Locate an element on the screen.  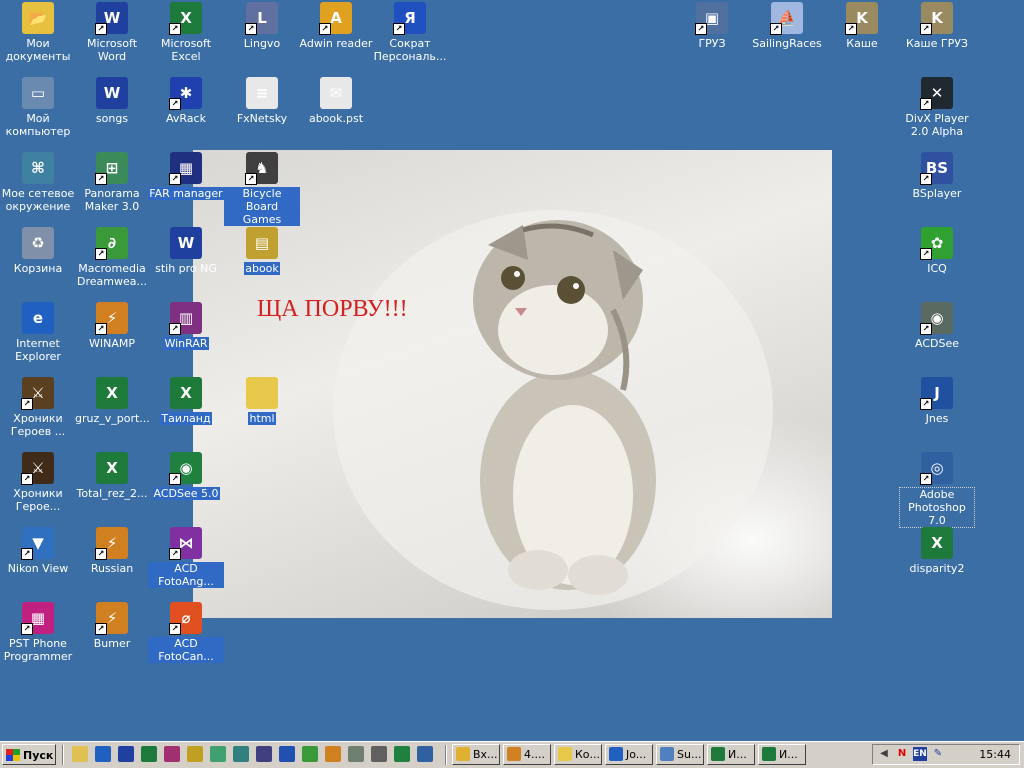
clock: 15:44 is located at coordinates (995, 754).